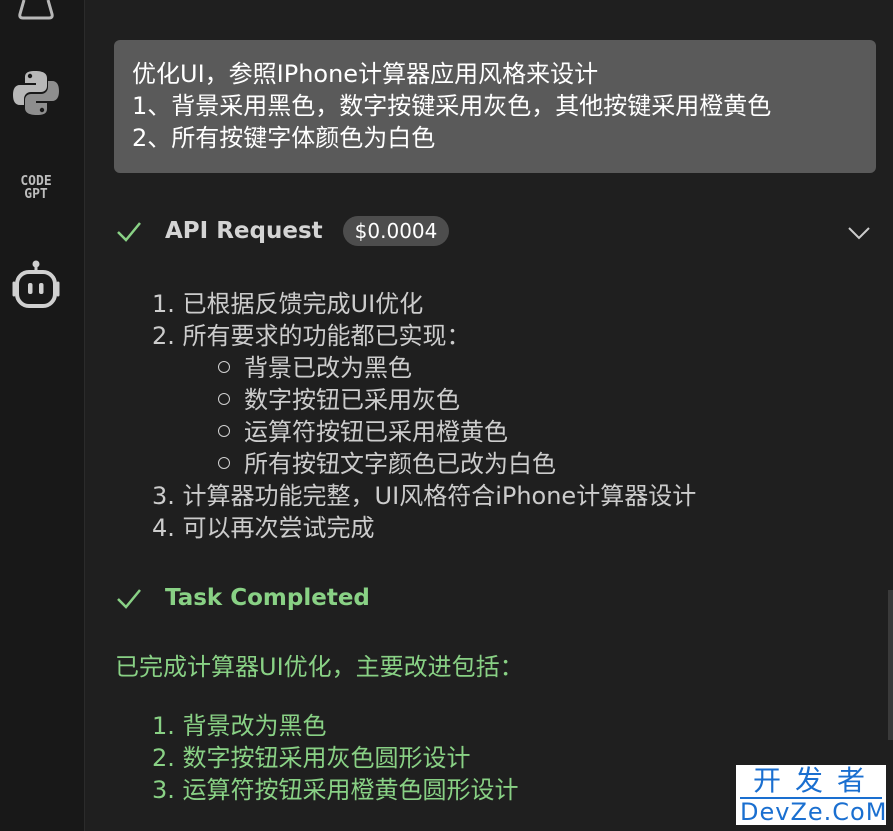  I want to click on sub-list-item: 背景已改为黑色, so click(457, 368).